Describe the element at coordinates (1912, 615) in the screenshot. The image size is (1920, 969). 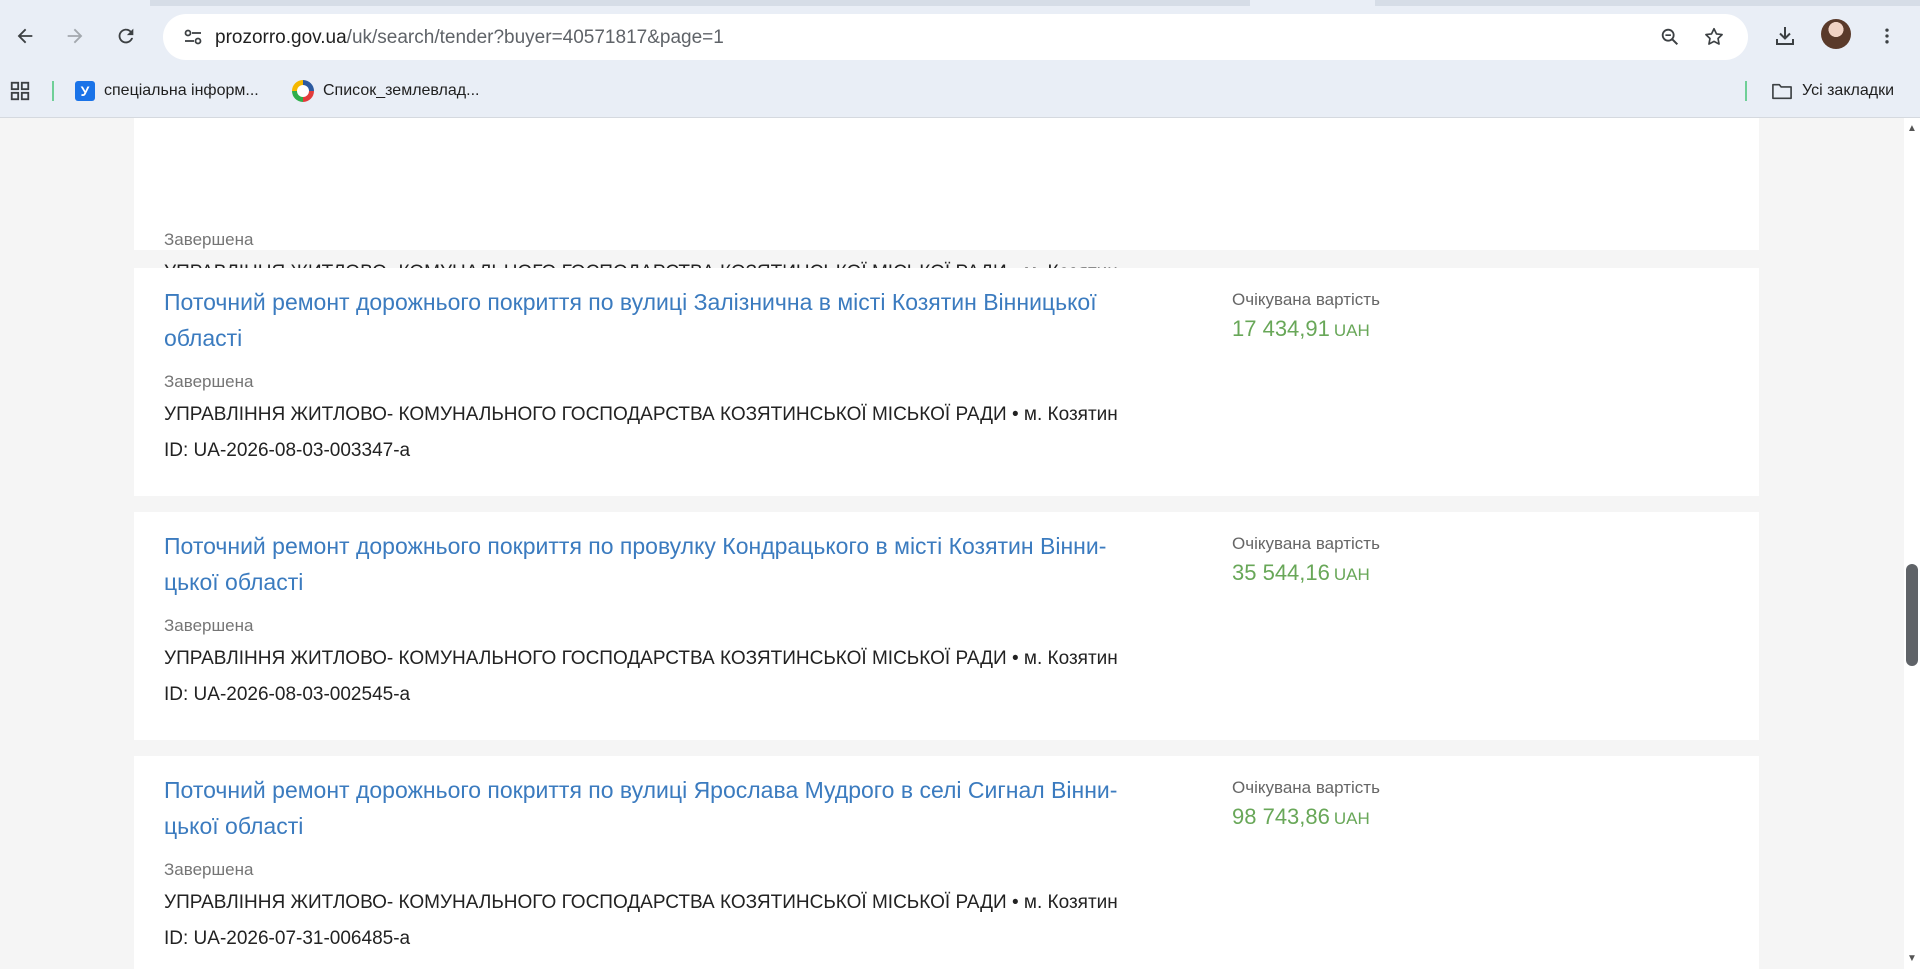
I see `scrollbar-thumb` at that location.